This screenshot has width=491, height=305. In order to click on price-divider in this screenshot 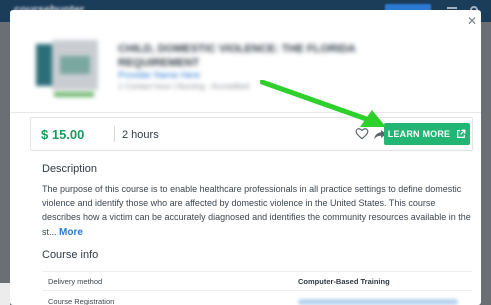, I will do `click(114, 134)`.